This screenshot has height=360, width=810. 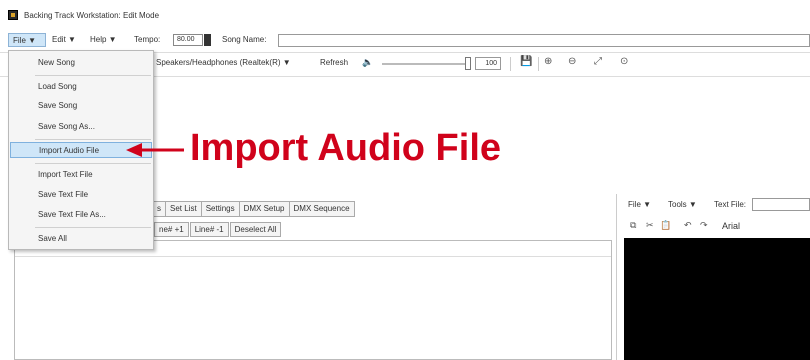 I want to click on volume-slider, so click(x=425, y=64).